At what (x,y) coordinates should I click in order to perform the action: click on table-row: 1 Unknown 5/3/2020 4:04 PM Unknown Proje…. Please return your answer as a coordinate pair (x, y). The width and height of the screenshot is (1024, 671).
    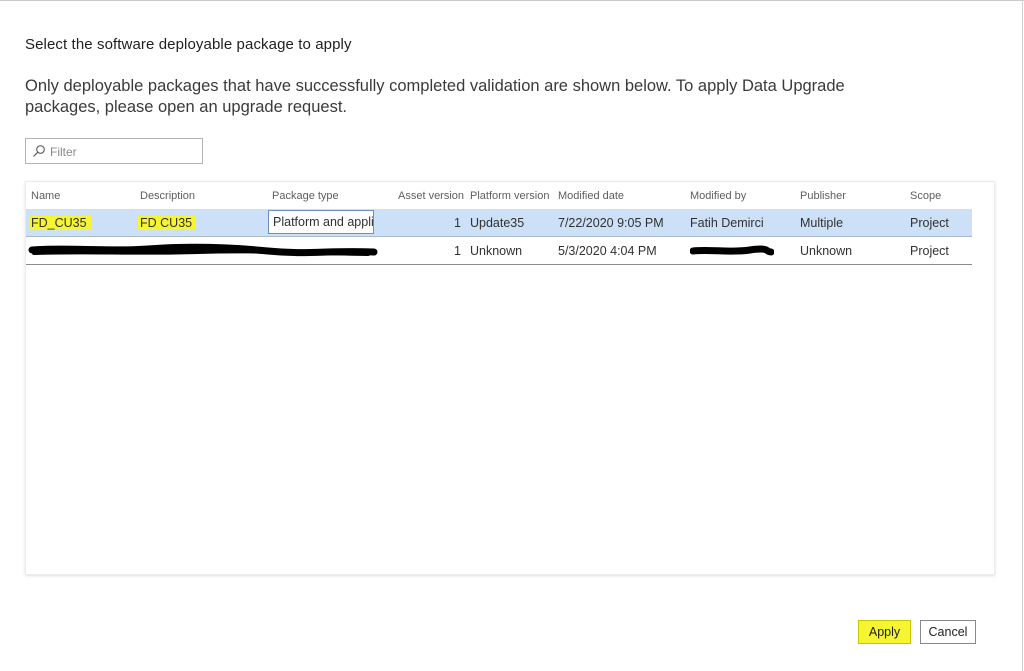
    Looking at the image, I should click on (499, 251).